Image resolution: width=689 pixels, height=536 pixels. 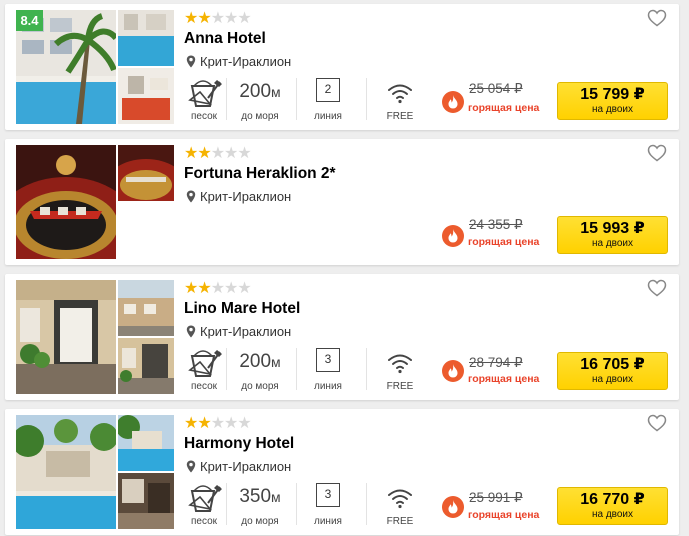 I want to click on price-amount: 16 770 ₽, so click(x=612, y=499).